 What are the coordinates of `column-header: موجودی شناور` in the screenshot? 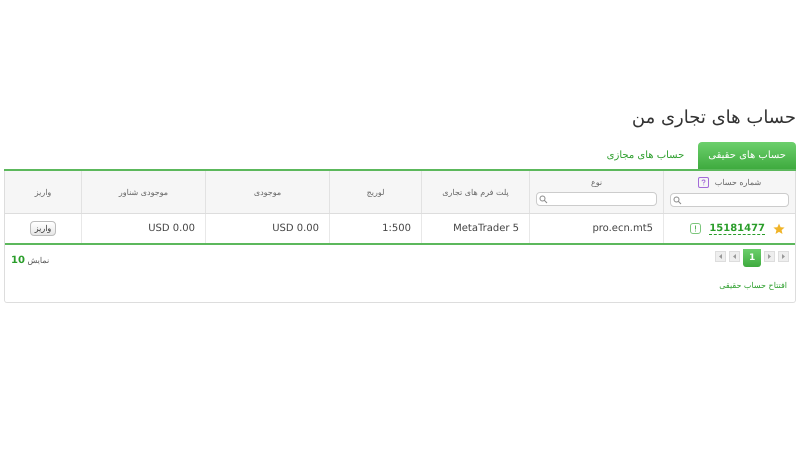 It's located at (143, 192).